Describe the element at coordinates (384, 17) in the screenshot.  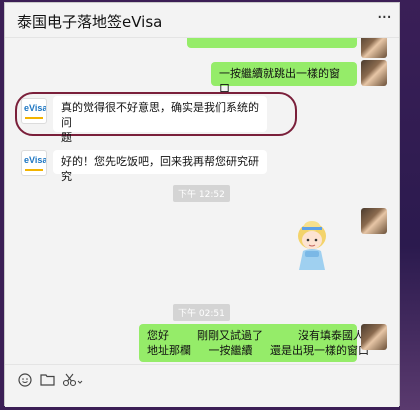
I see `more-icon: ···` at that location.